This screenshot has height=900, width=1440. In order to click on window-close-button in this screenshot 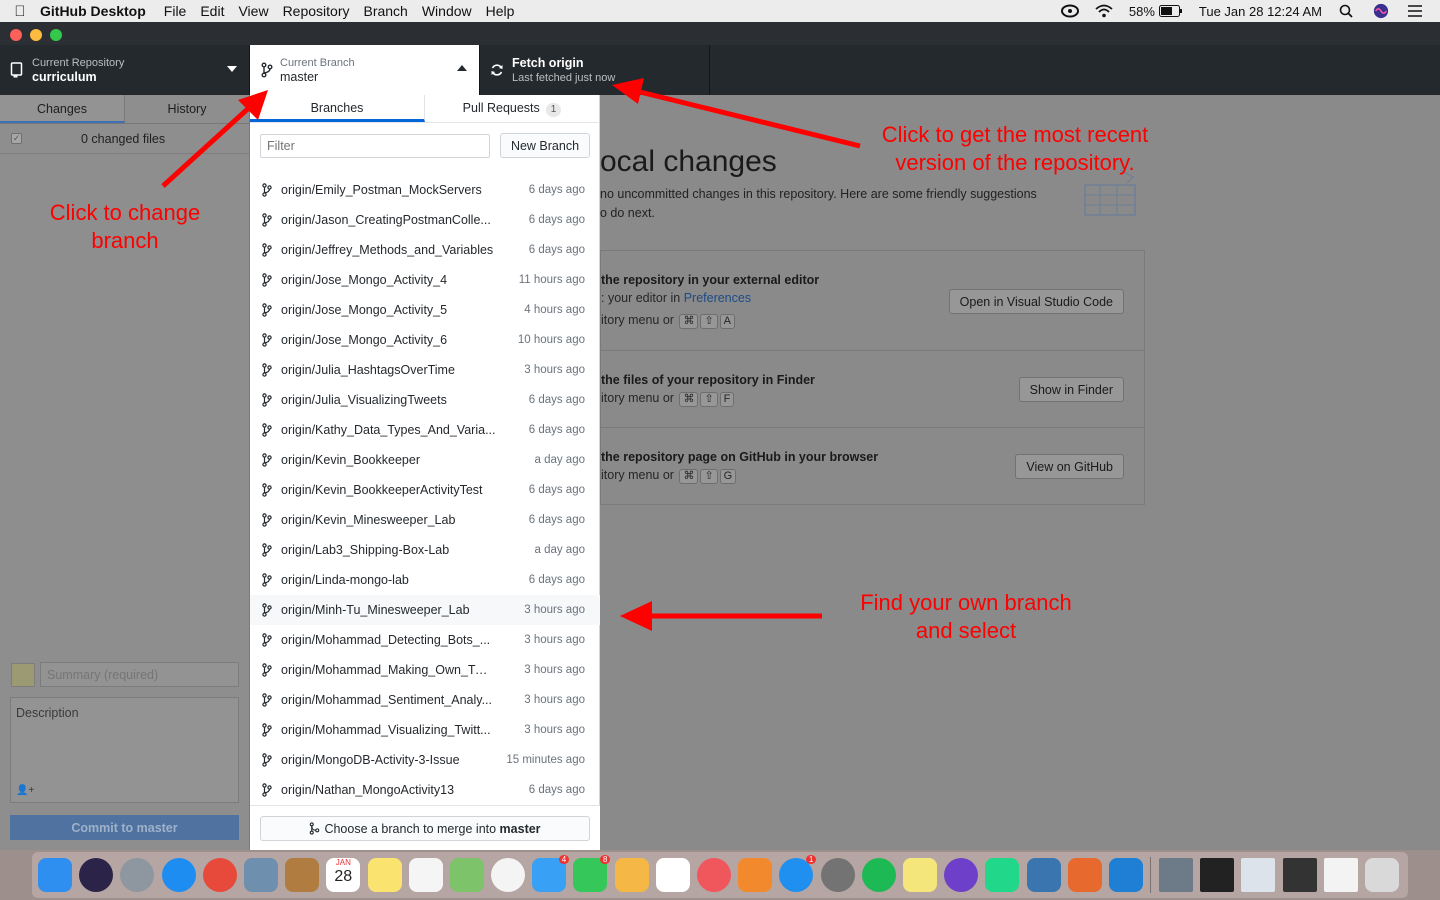, I will do `click(16, 35)`.